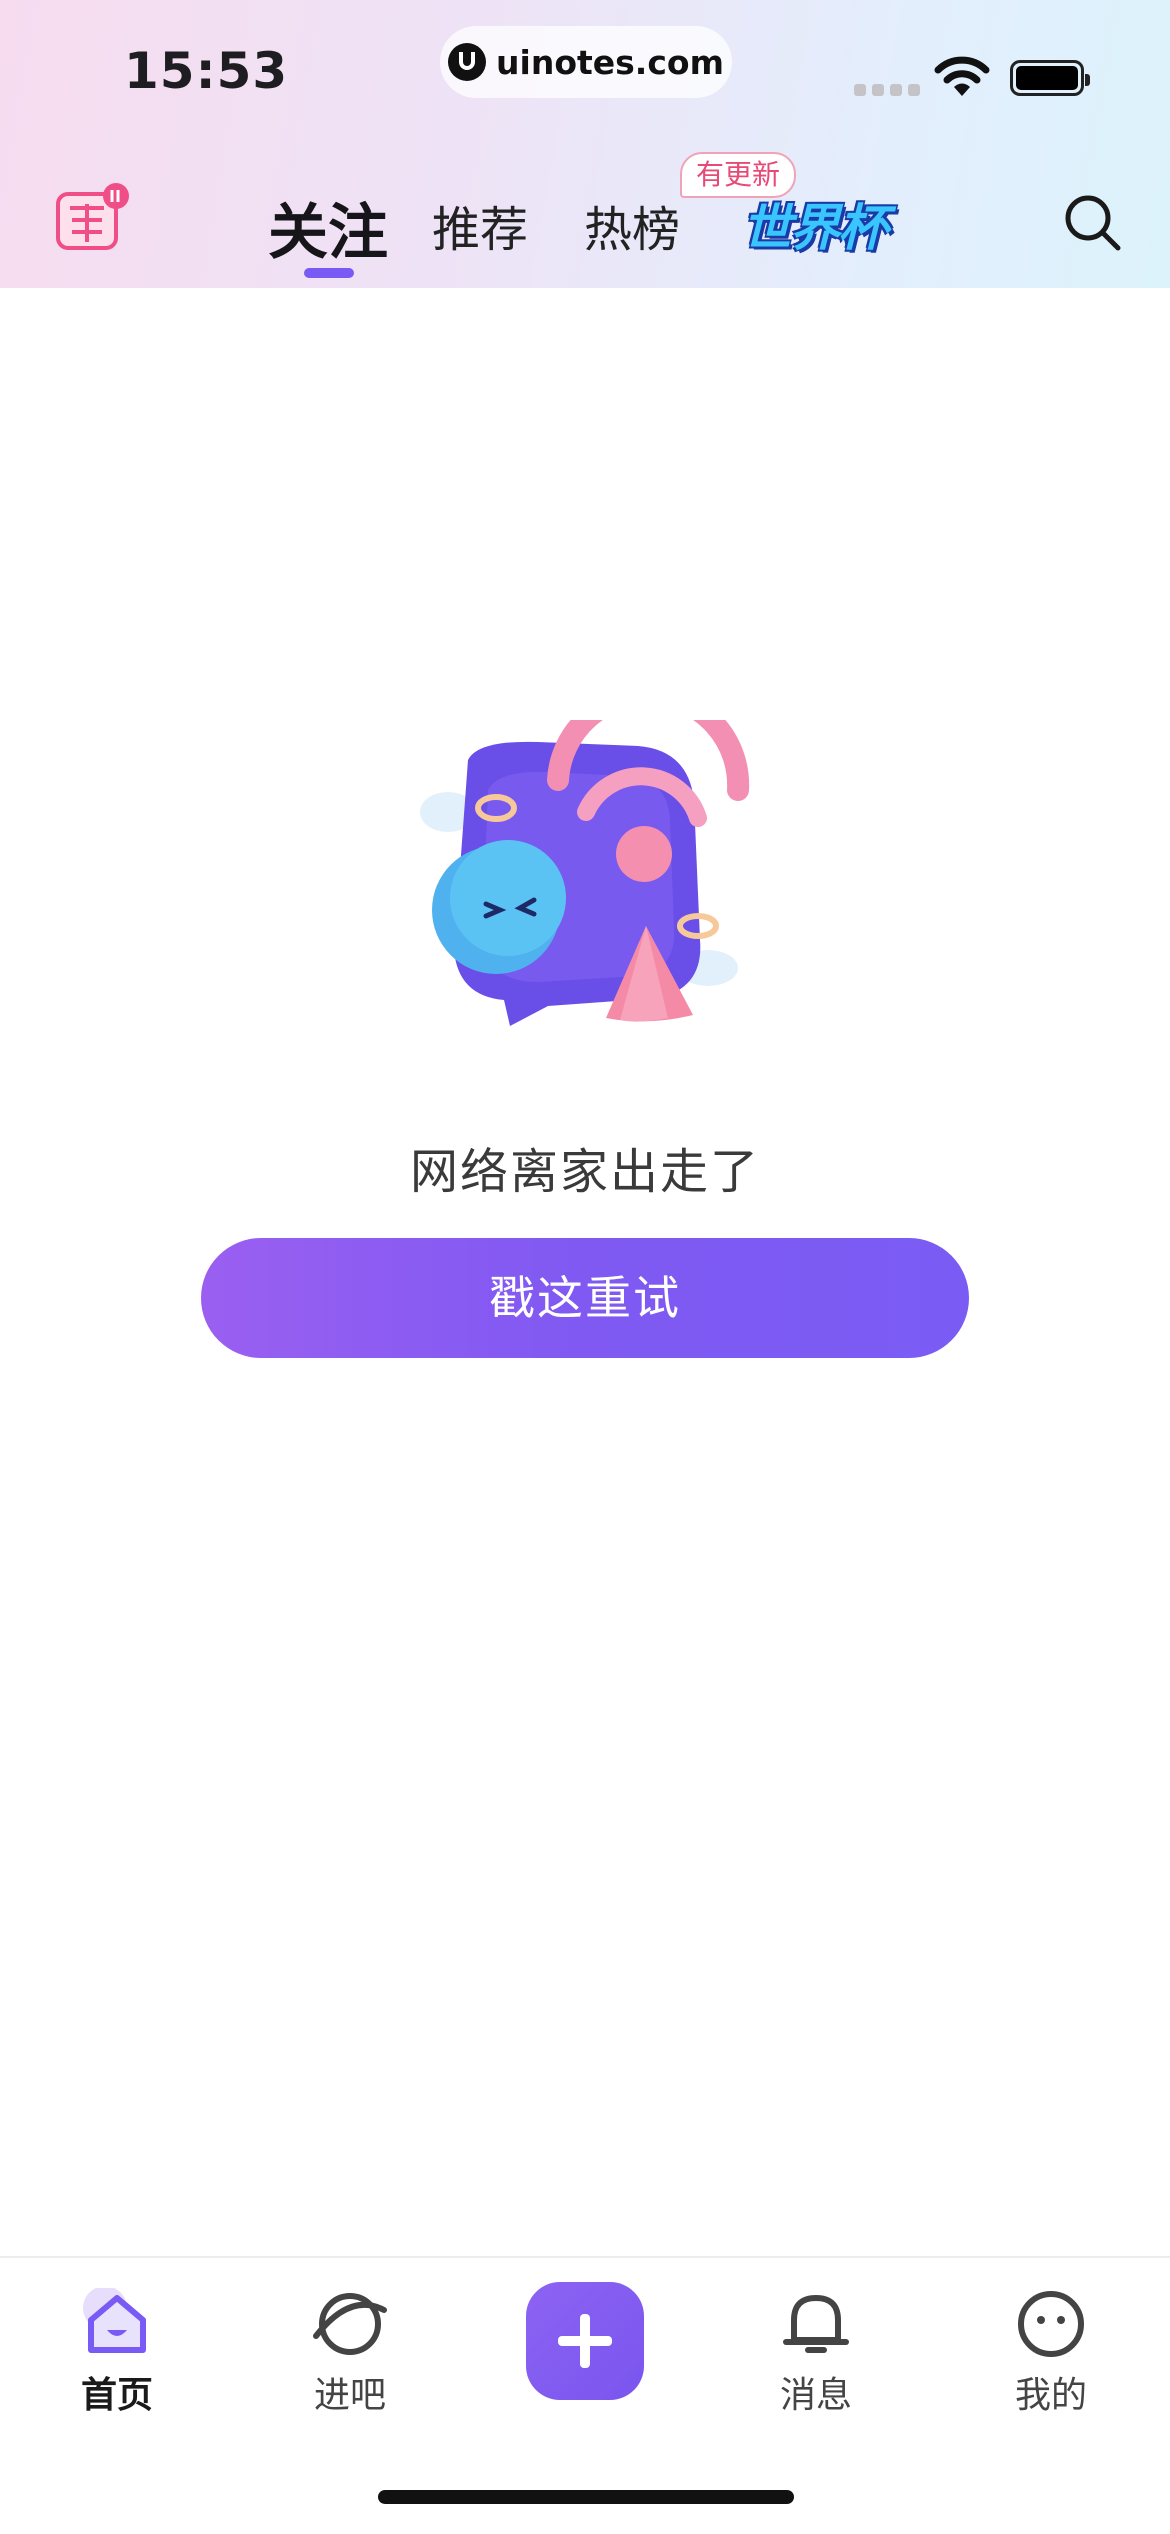 The height and width of the screenshot is (2534, 1170). I want to click on profile-face-icon, so click(1051, 2324).